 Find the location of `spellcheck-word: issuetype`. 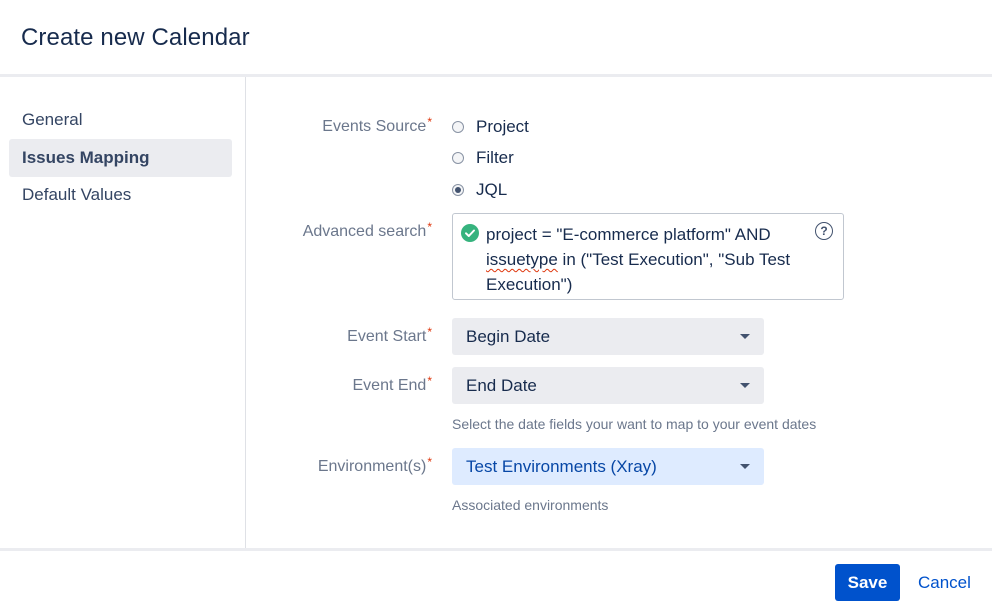

spellcheck-word: issuetype is located at coordinates (522, 259).